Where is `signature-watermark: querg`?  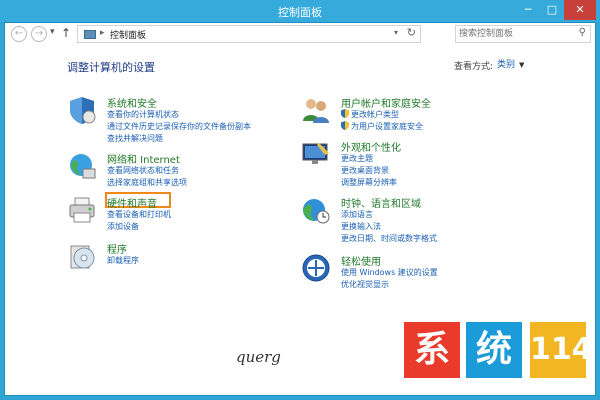 signature-watermark: querg is located at coordinates (258, 357).